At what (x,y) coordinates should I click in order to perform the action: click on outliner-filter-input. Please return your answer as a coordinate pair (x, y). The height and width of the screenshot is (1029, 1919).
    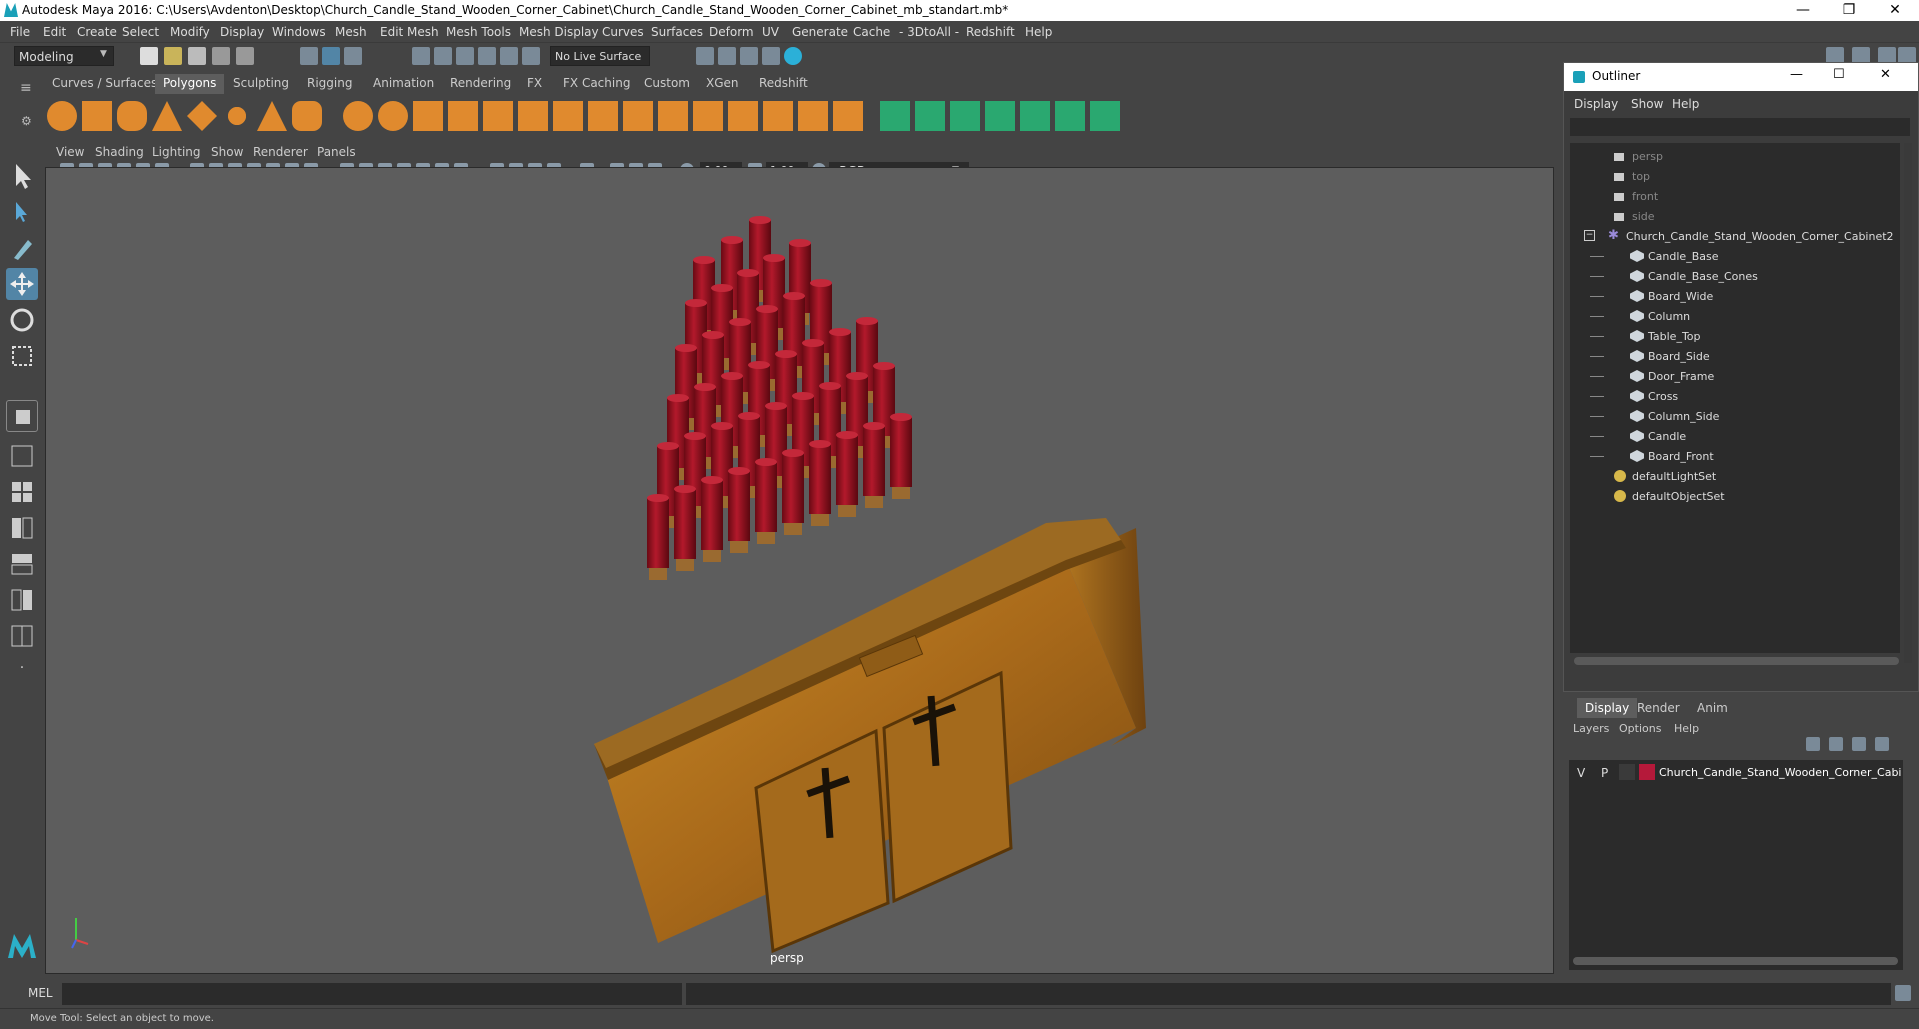
    Looking at the image, I should click on (1740, 127).